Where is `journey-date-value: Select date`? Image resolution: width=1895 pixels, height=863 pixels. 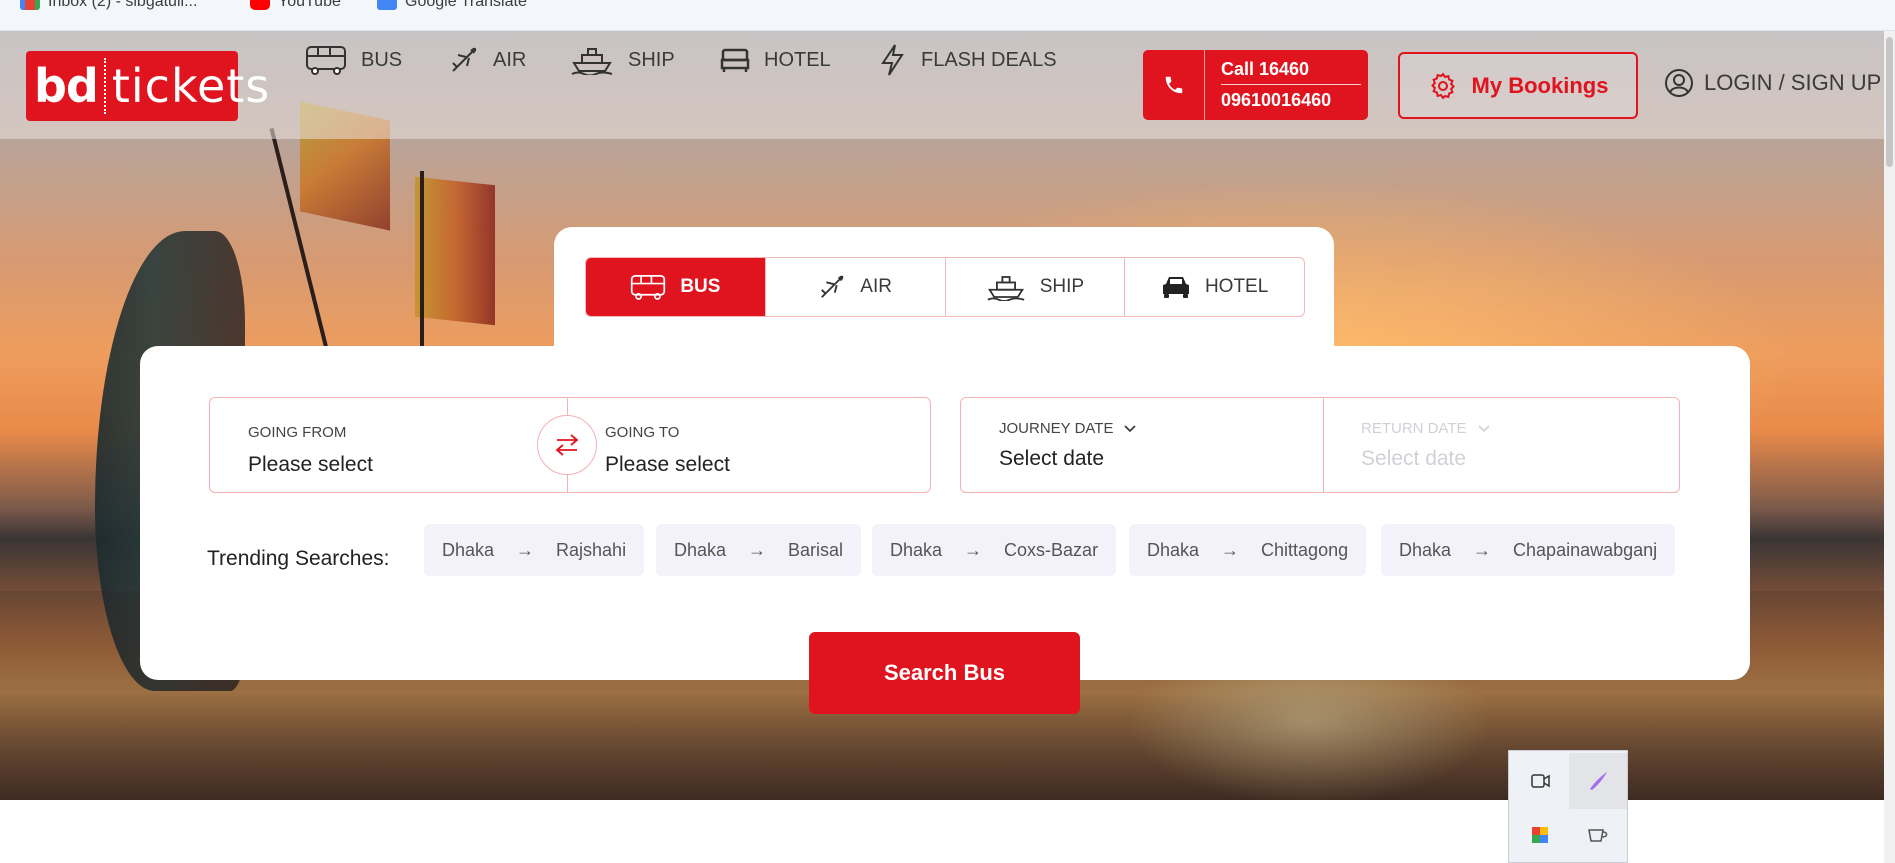 journey-date-value: Select date is located at coordinates (1052, 458).